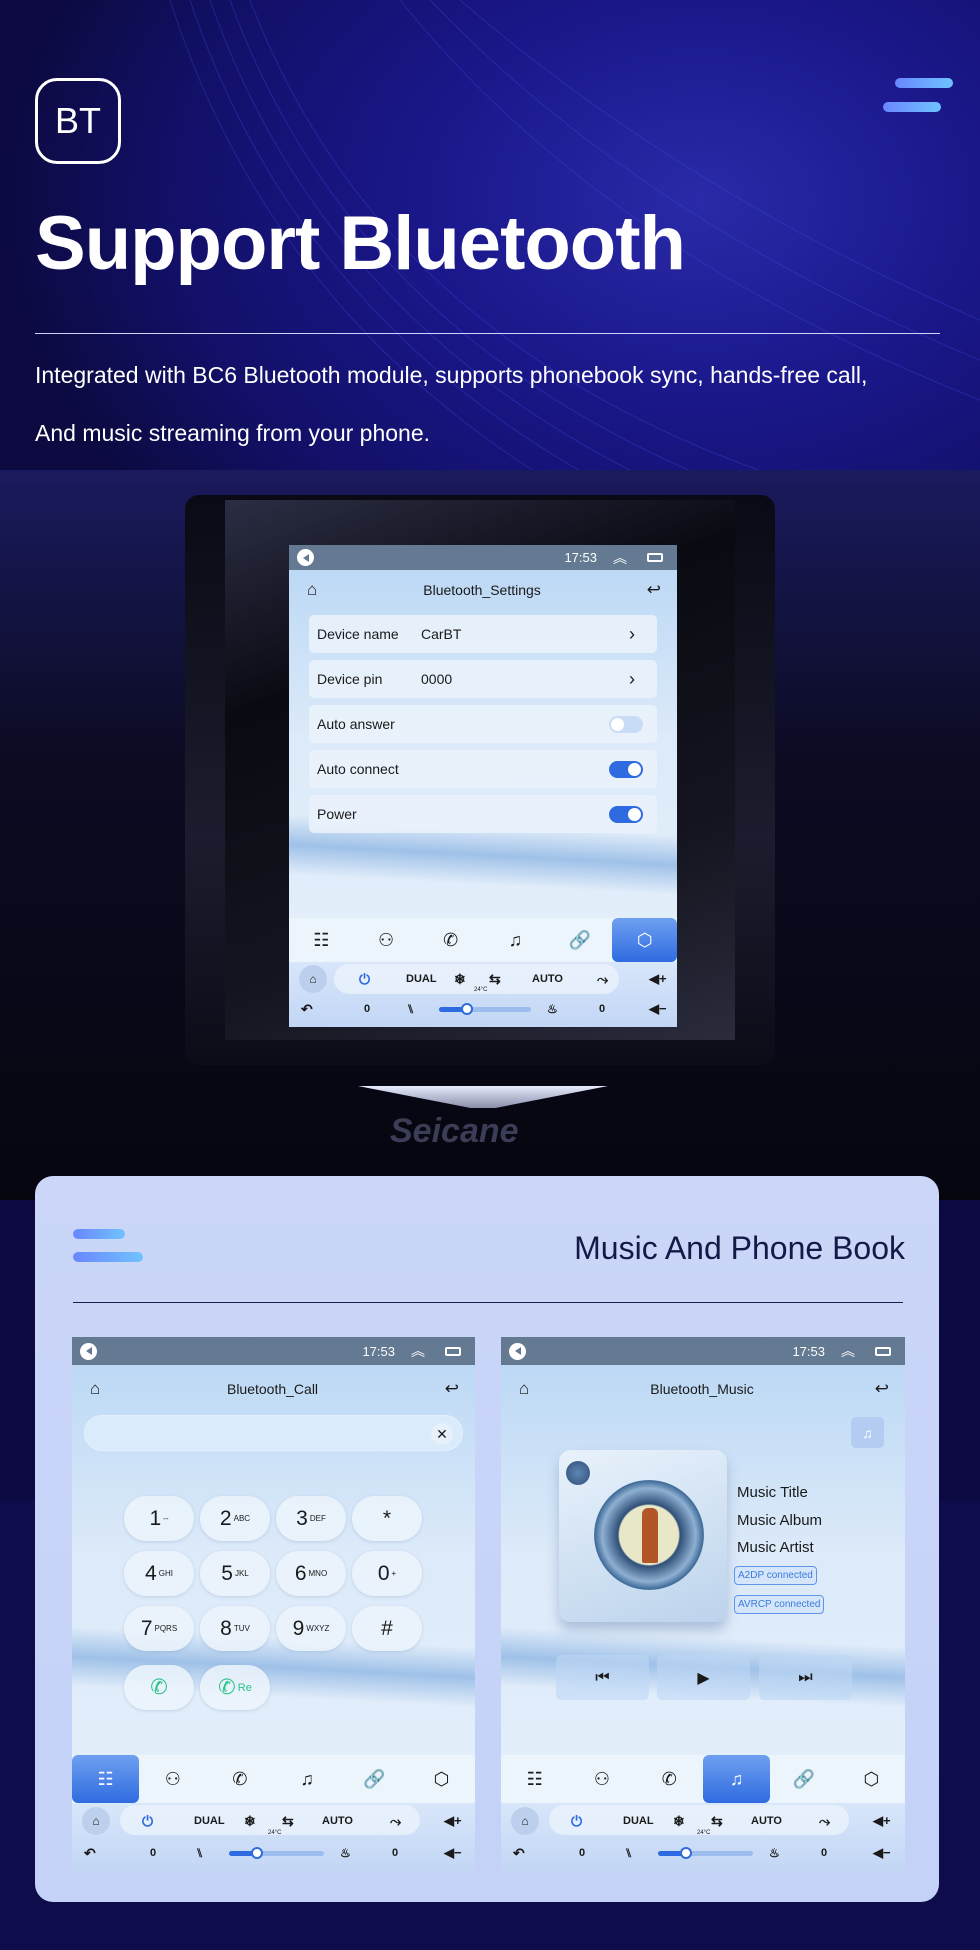 The width and height of the screenshot is (980, 1950). I want to click on contact-icon: ⚇, so click(602, 1778).